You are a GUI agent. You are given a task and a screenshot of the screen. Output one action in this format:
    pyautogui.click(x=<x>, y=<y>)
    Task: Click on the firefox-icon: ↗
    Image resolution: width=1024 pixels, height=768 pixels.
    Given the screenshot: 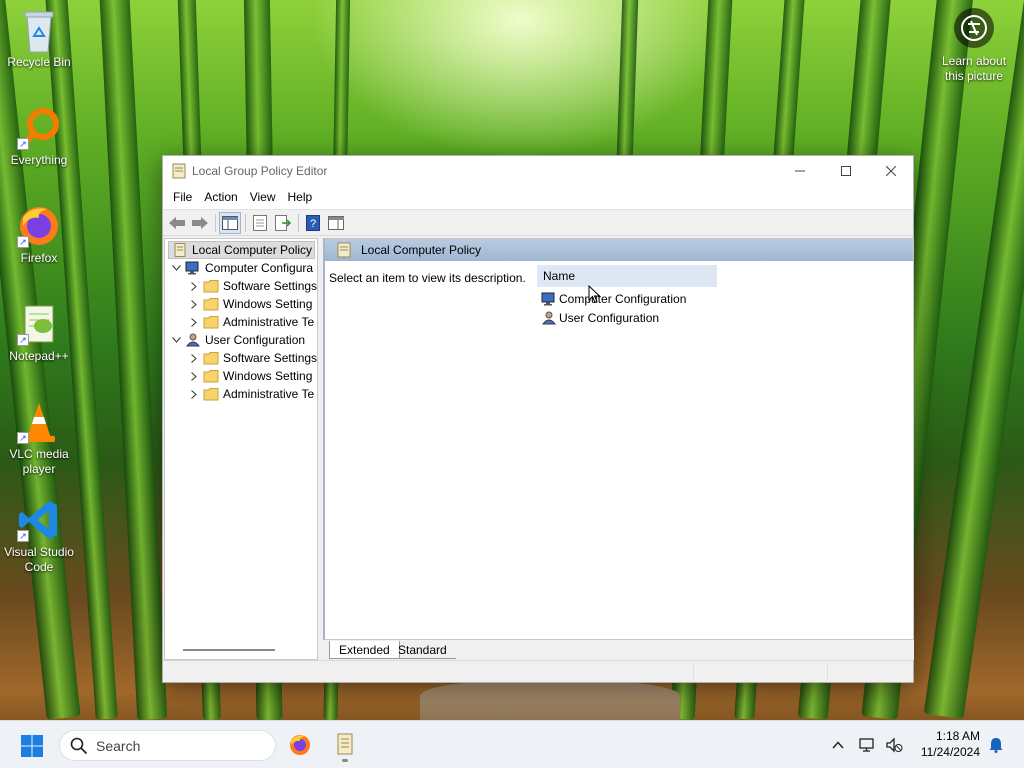 What is the action you would take?
    pyautogui.click(x=39, y=226)
    